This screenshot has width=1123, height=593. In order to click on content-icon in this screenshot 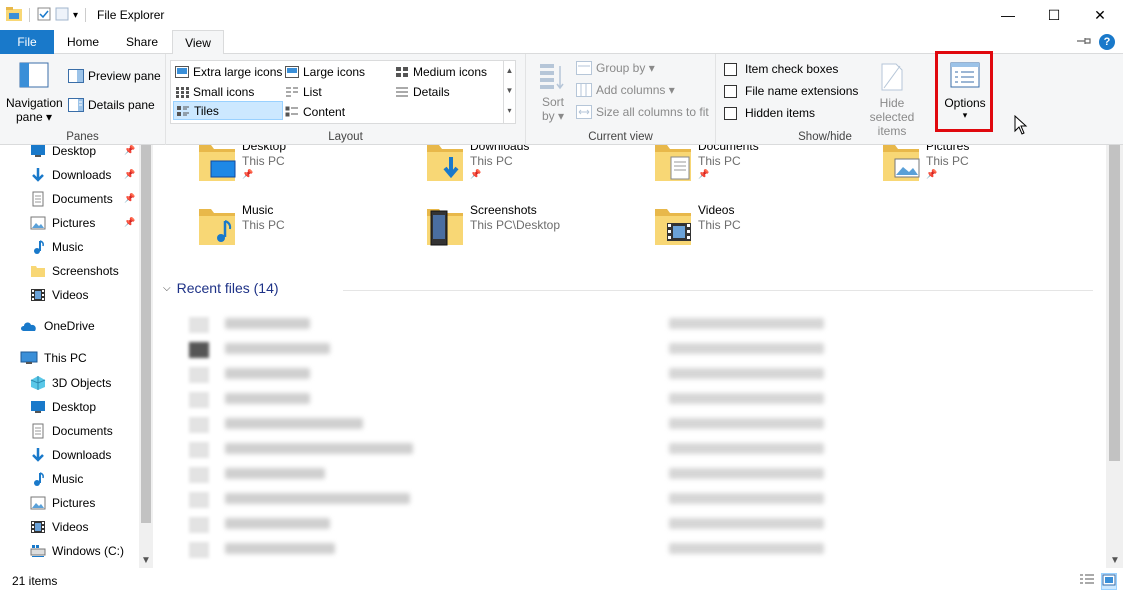, I will do `click(291, 111)`.